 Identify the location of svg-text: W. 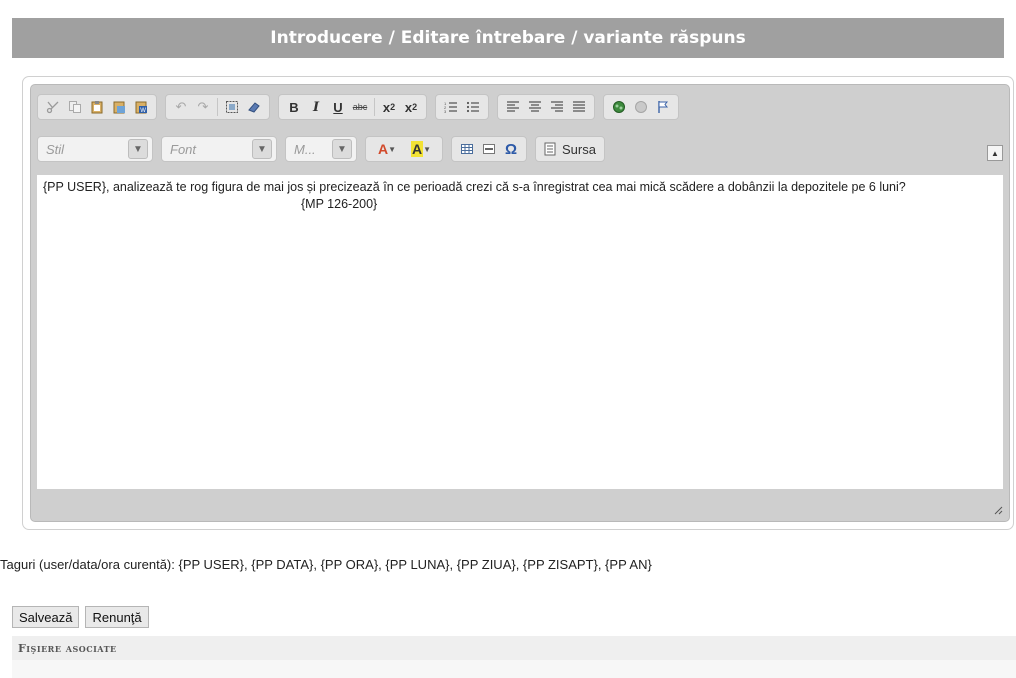
(143, 111).